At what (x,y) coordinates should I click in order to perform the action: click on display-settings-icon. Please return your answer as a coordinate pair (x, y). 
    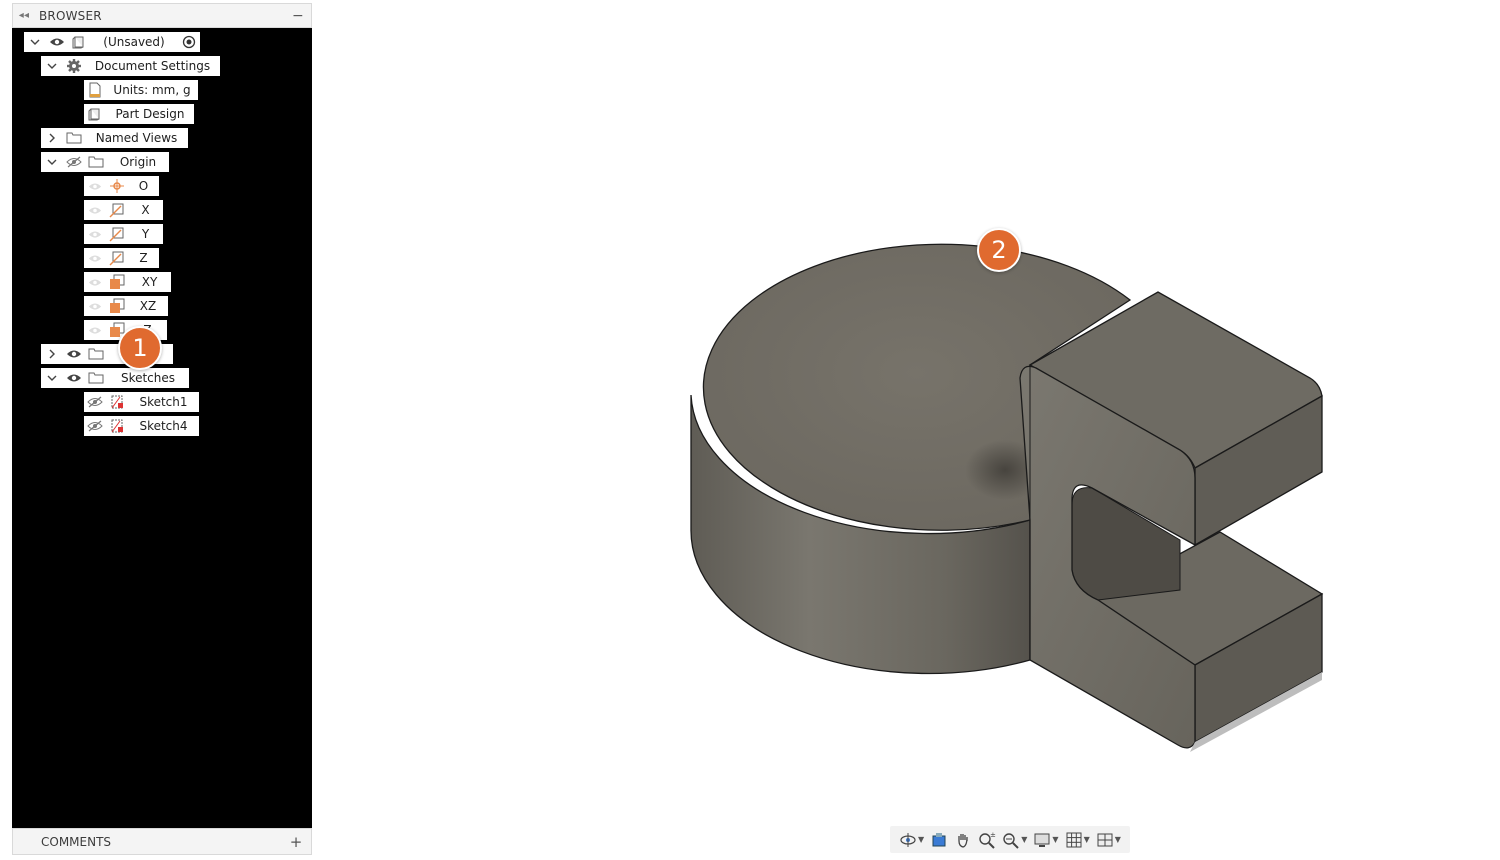
    Looking at the image, I should click on (1042, 840).